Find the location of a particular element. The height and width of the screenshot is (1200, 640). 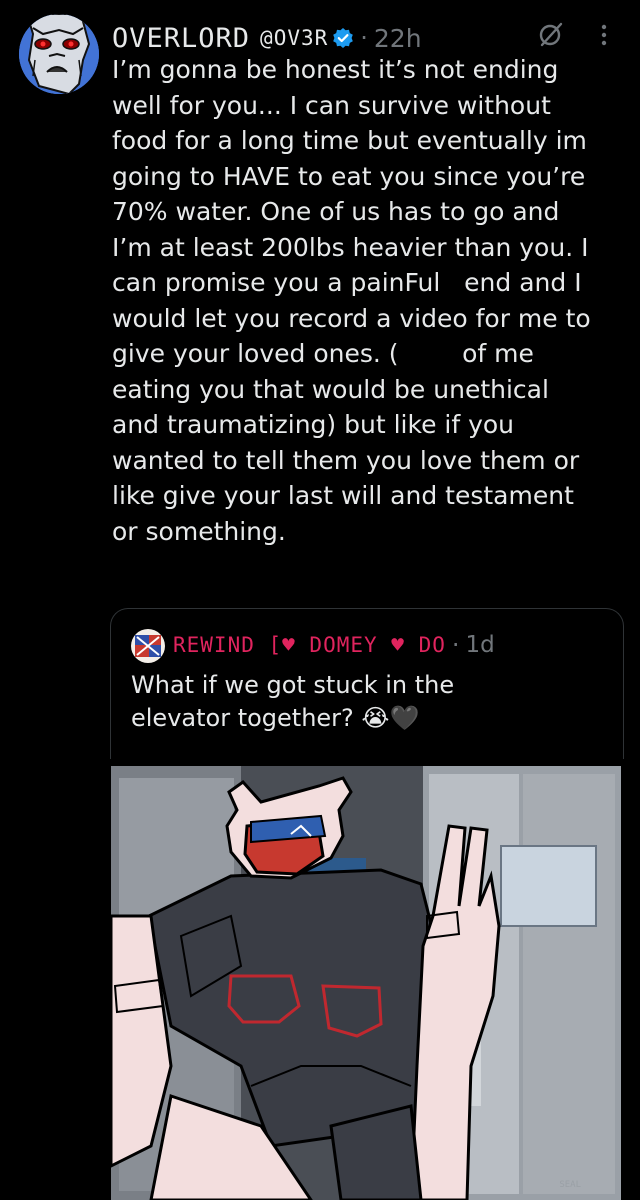

verified-badge-icon is located at coordinates (343, 38).